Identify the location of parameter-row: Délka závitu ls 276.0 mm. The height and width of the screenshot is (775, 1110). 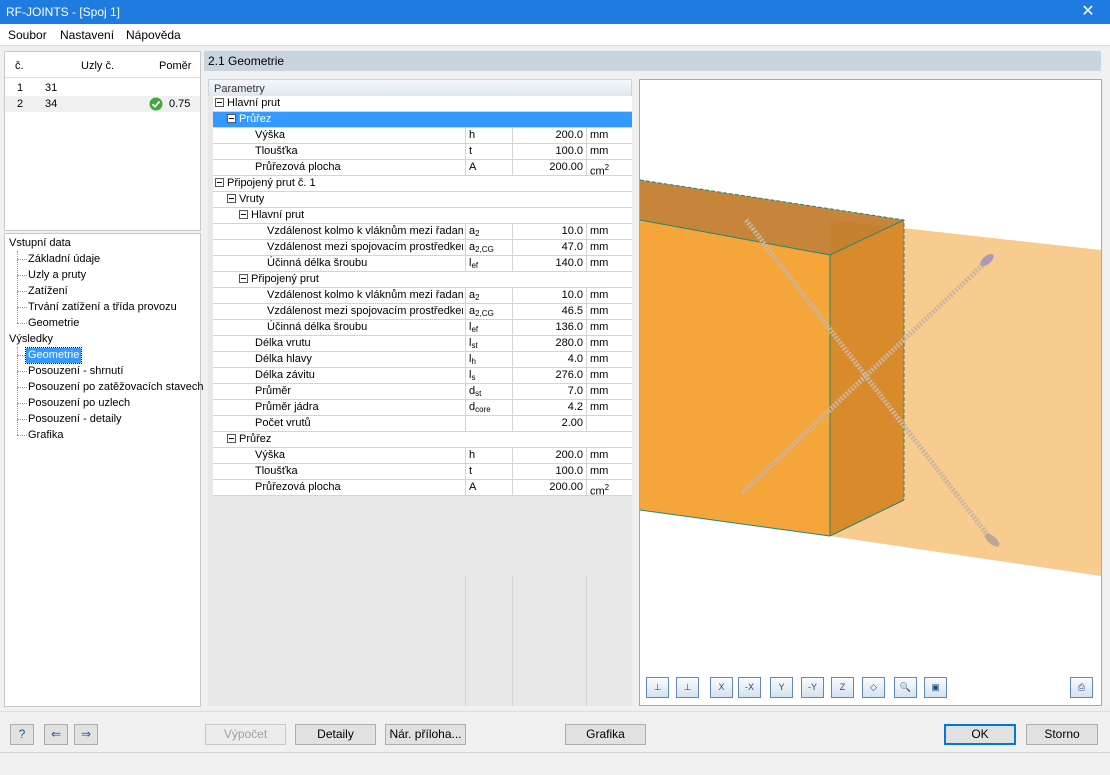
(422, 376).